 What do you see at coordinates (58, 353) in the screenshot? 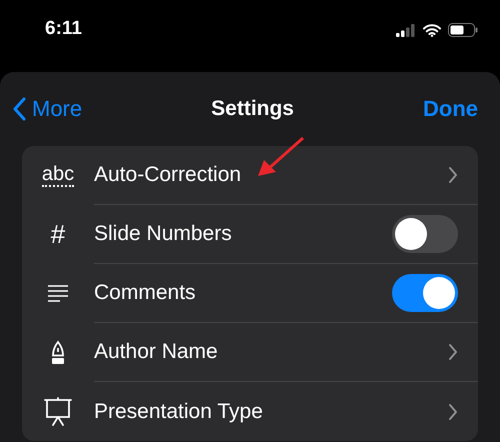
I see `pen-nib-icon` at bounding box center [58, 353].